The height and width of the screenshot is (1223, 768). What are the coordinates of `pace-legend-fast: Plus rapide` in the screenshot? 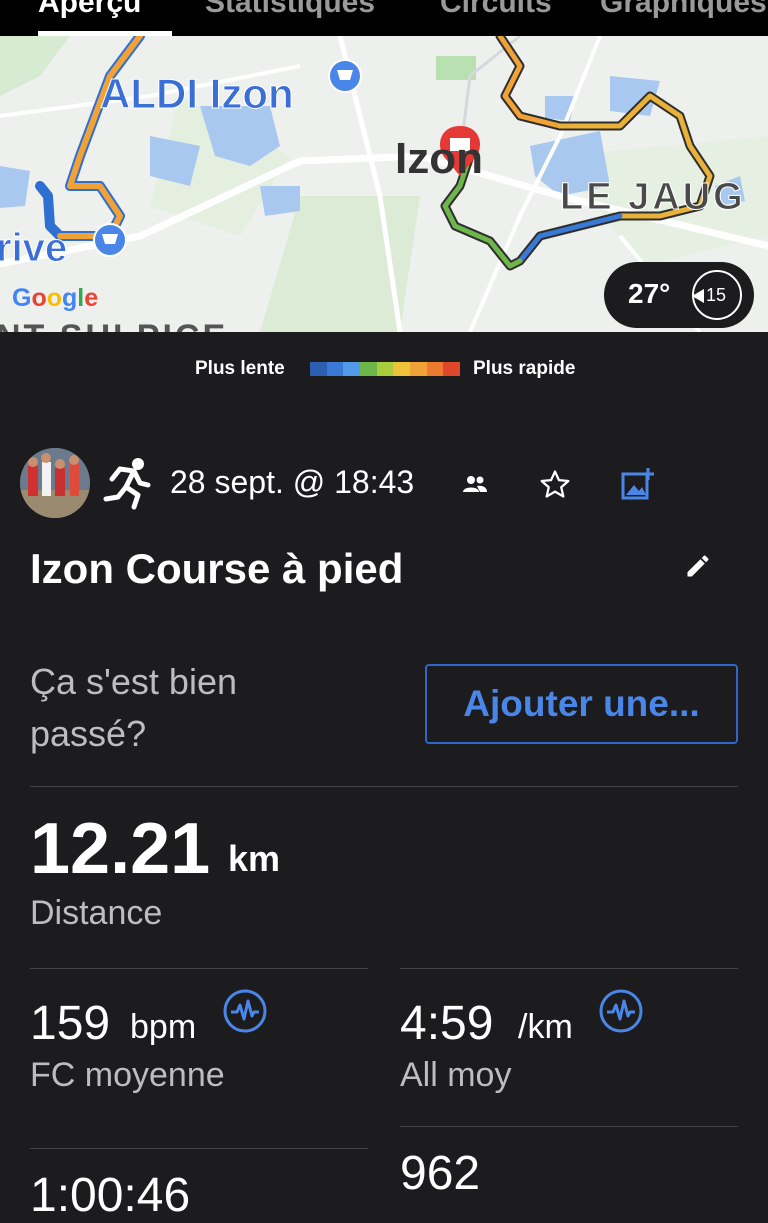 It's located at (524, 368).